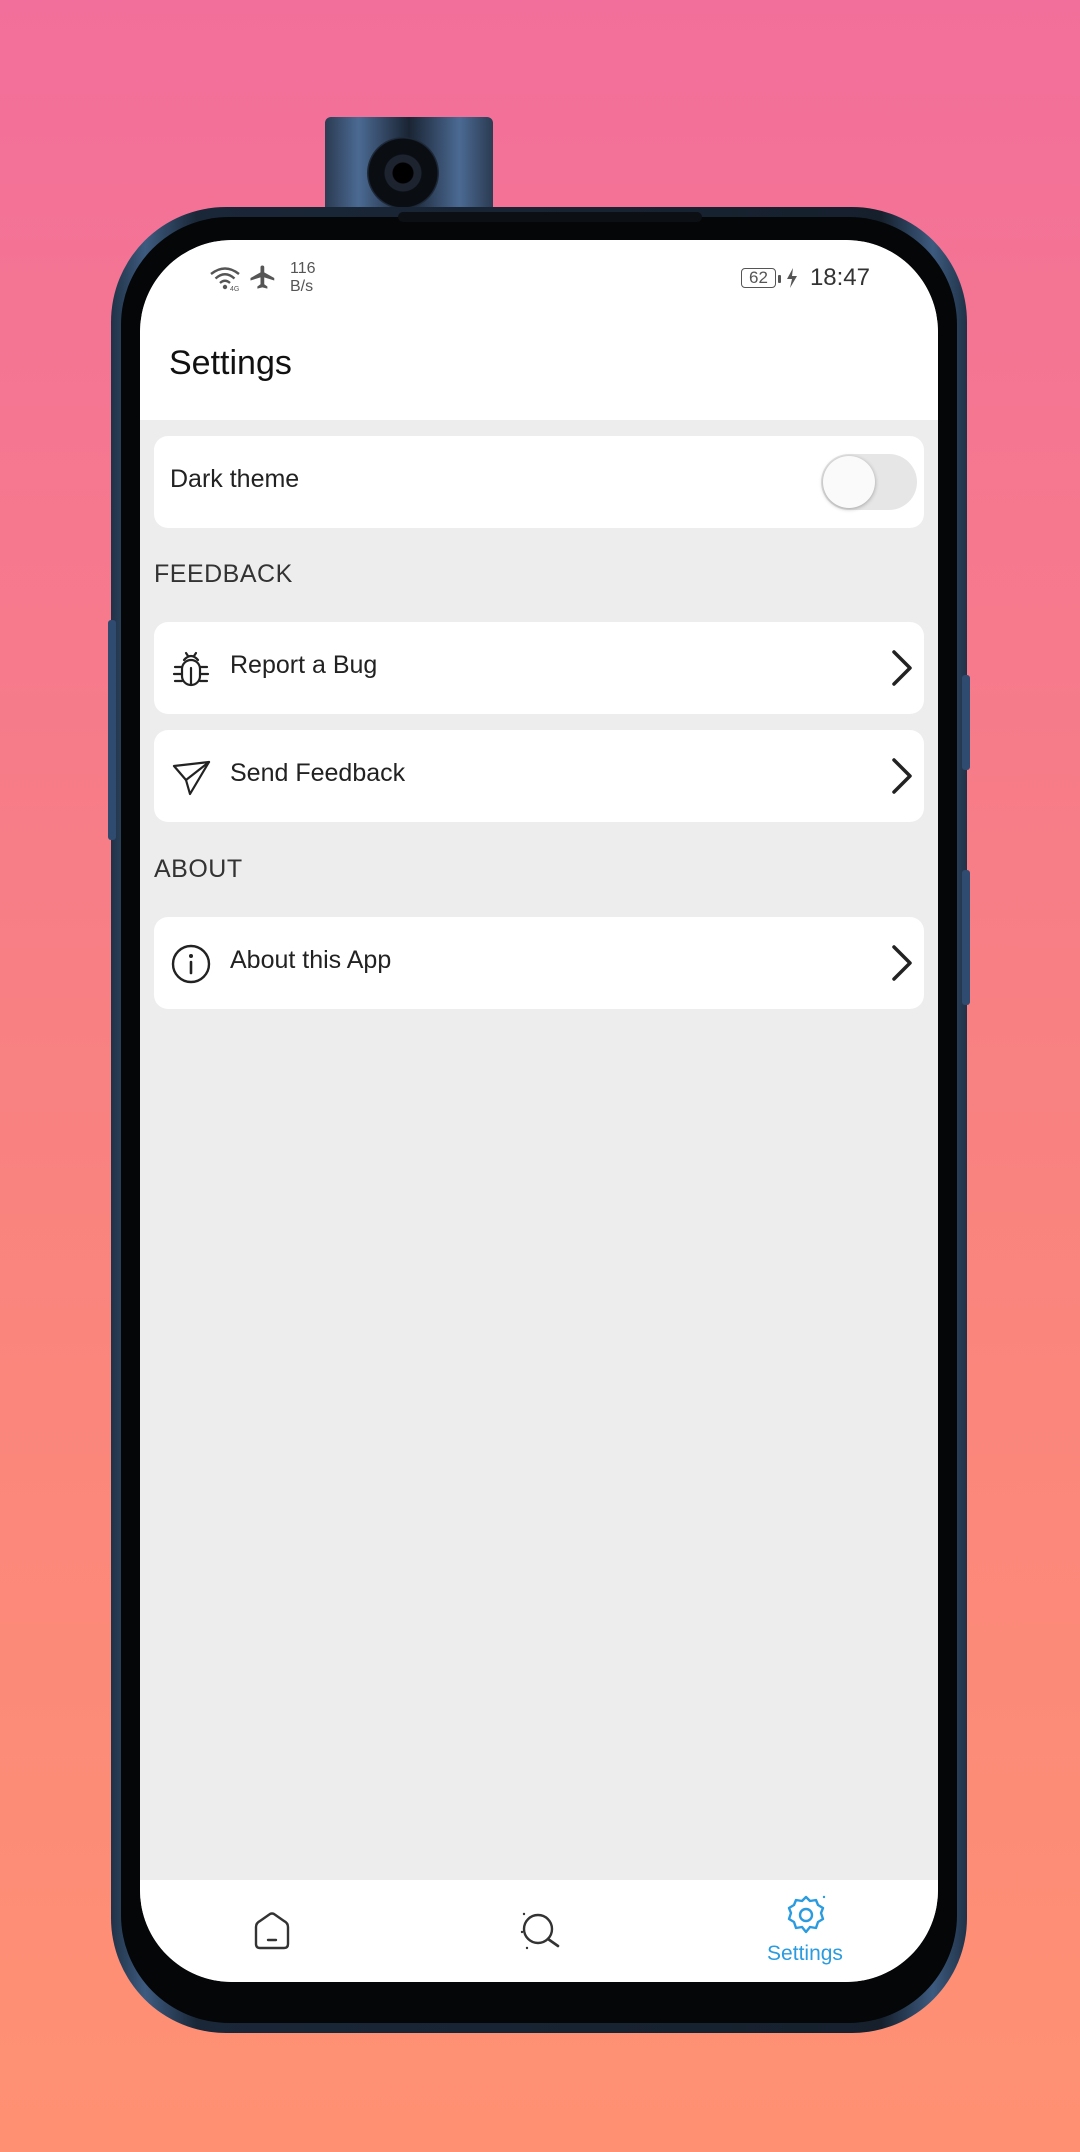  Describe the element at coordinates (304, 665) in the screenshot. I see `report-bug-label: Report a Bug` at that location.